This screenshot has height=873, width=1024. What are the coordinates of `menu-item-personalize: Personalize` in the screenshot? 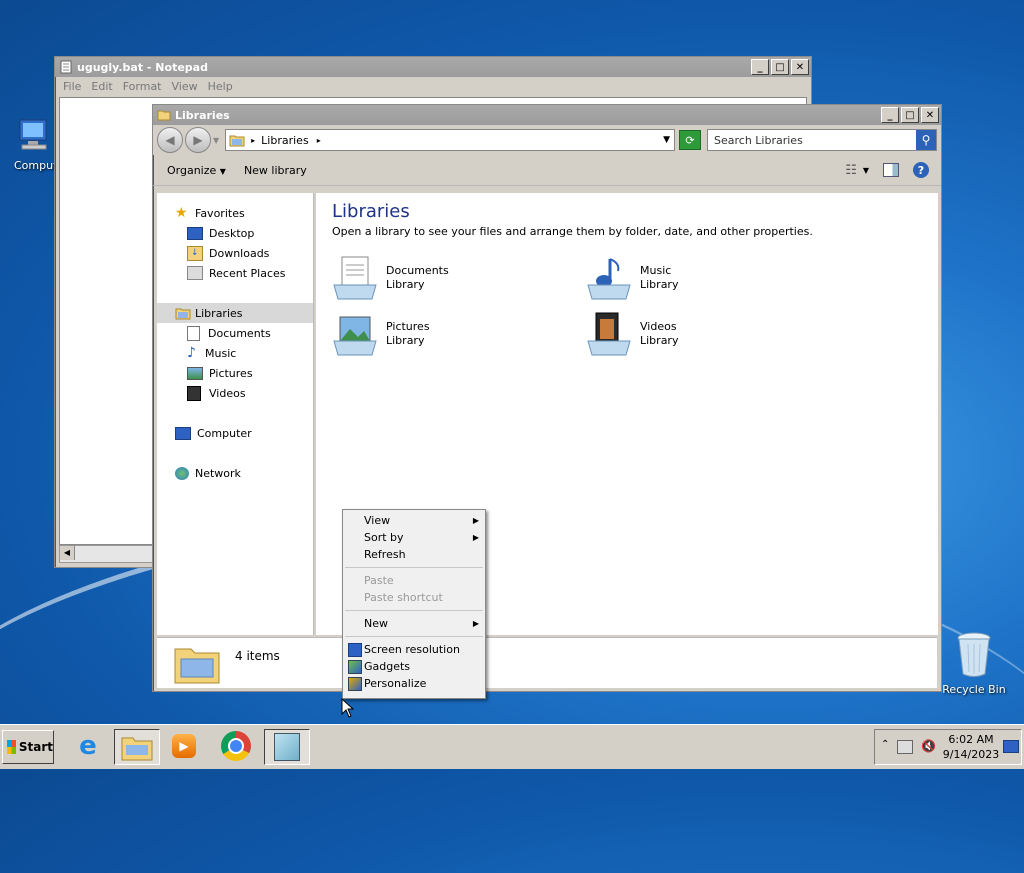 It's located at (414, 683).